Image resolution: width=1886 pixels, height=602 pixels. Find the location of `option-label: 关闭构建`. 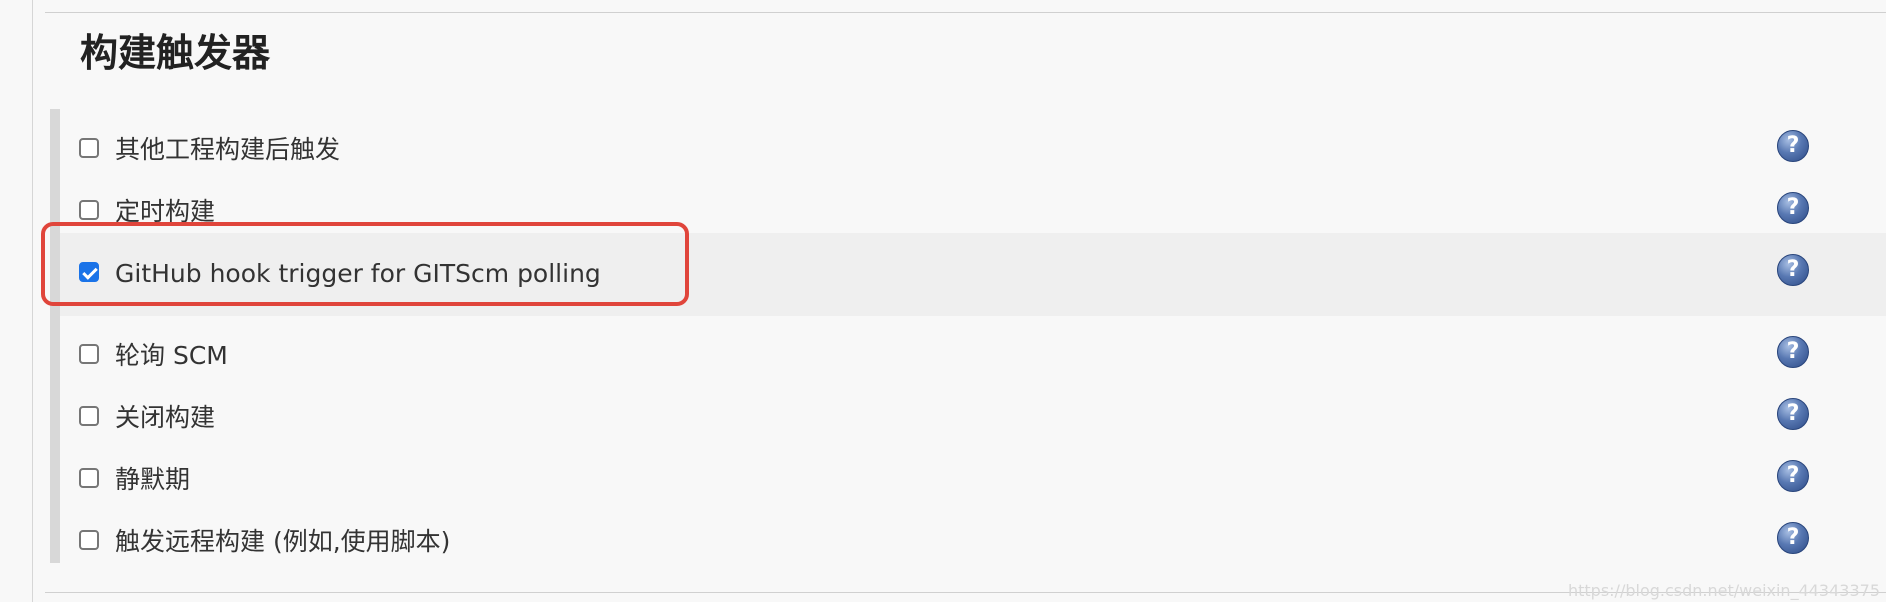

option-label: 关闭构建 is located at coordinates (165, 417).